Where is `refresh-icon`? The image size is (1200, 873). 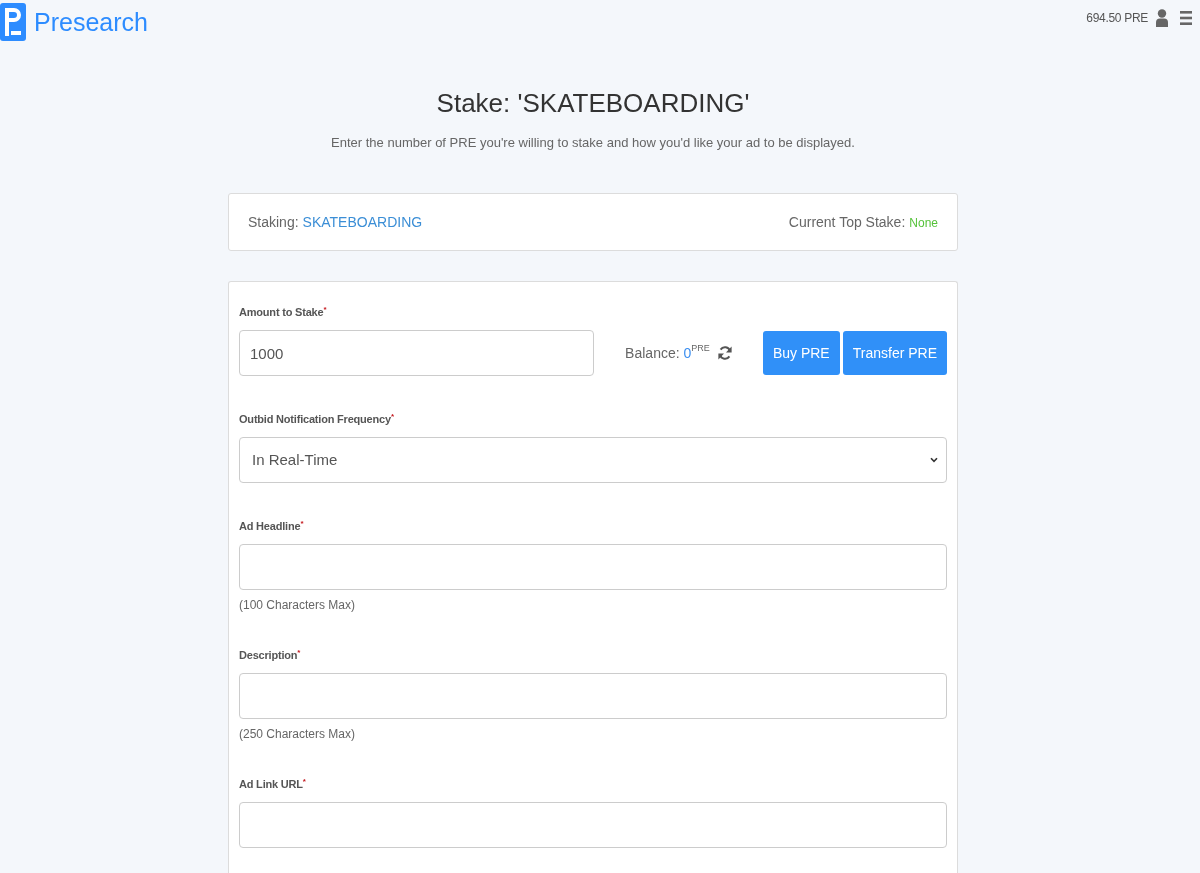 refresh-icon is located at coordinates (724, 353).